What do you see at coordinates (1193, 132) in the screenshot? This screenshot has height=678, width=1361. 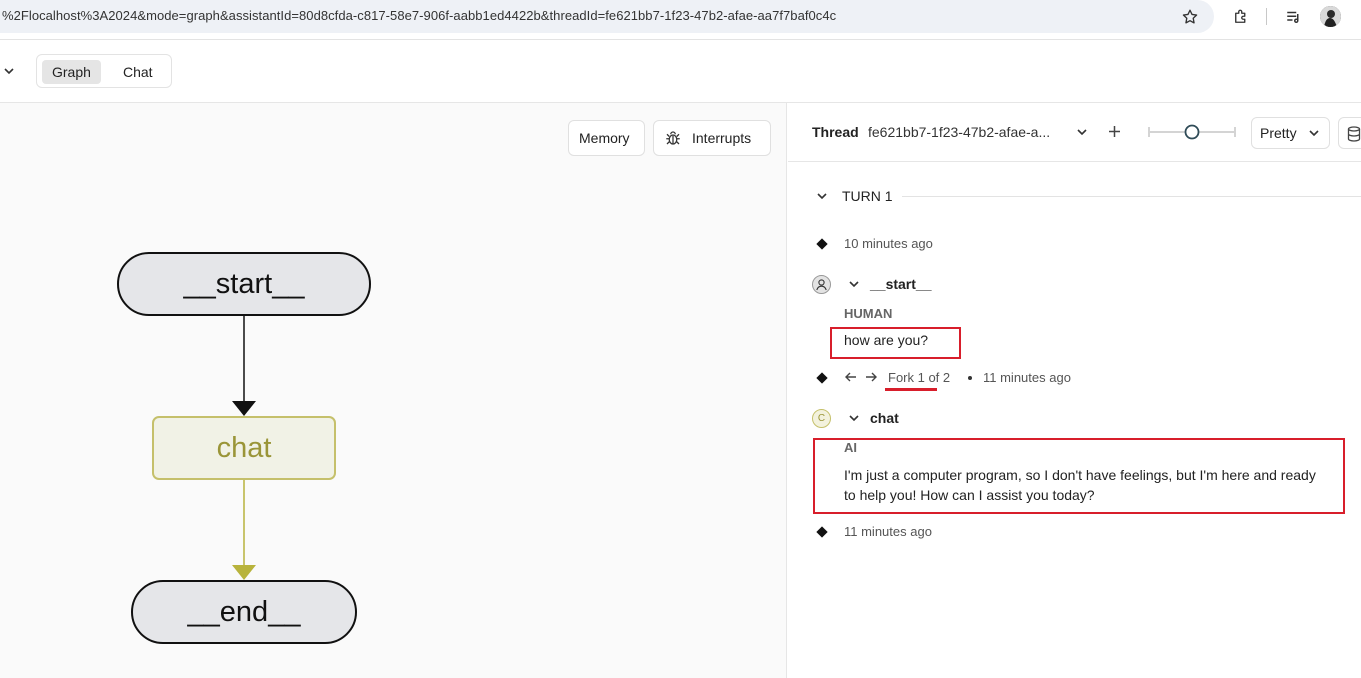 I see `history-slider` at bounding box center [1193, 132].